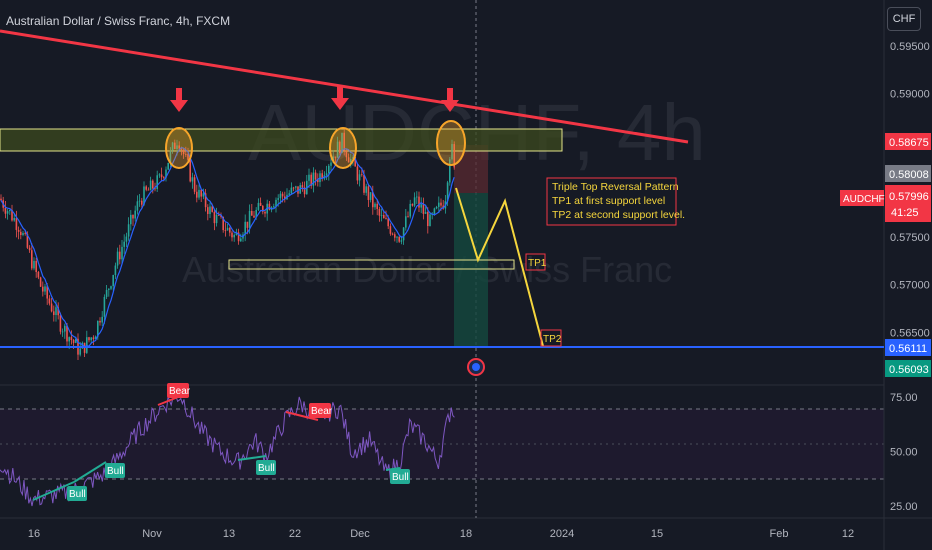 The image size is (932, 550). I want to click on svg-text: 0.56093, so click(909, 370).